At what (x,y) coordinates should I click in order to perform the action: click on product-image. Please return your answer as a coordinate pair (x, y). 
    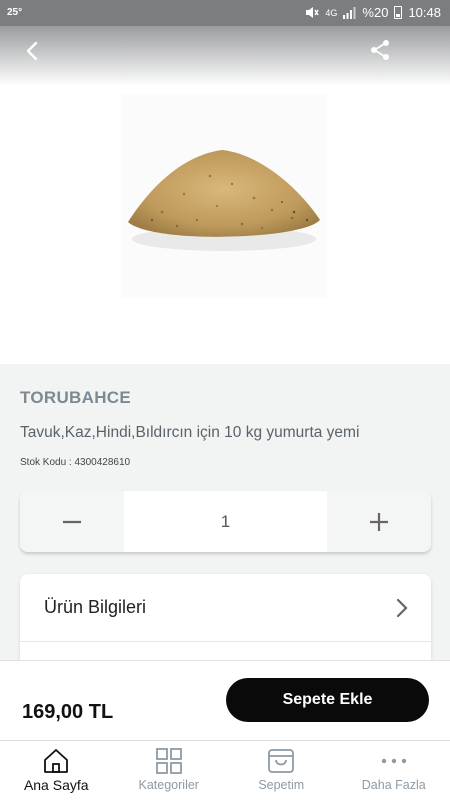
    Looking at the image, I should click on (224, 196).